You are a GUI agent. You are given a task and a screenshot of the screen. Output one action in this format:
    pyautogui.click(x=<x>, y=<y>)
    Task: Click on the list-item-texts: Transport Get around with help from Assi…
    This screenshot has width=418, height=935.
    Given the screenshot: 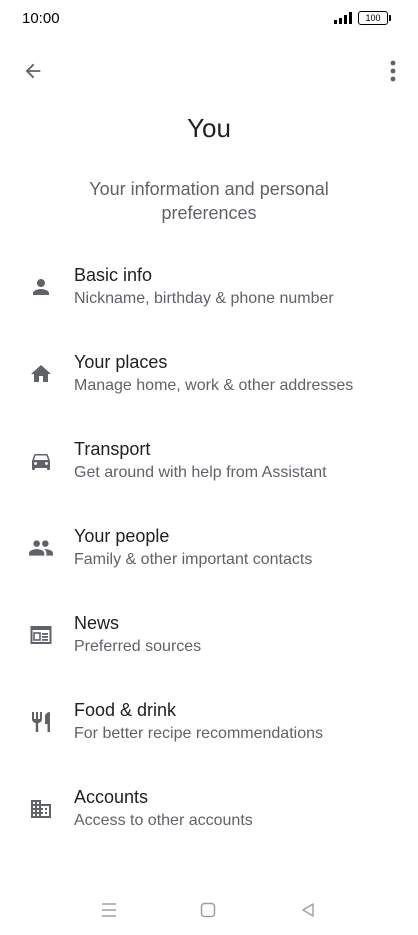 What is the action you would take?
    pyautogui.click(x=200, y=460)
    